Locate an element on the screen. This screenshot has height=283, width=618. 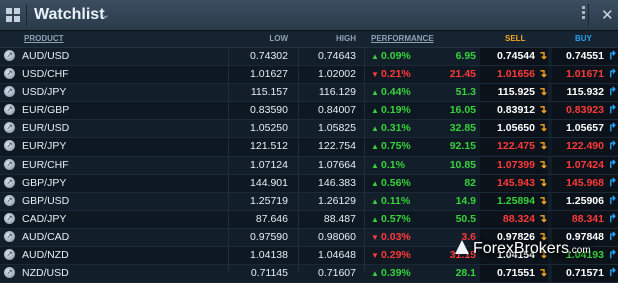
sell-price: 88.324 is located at coordinates (519, 219).